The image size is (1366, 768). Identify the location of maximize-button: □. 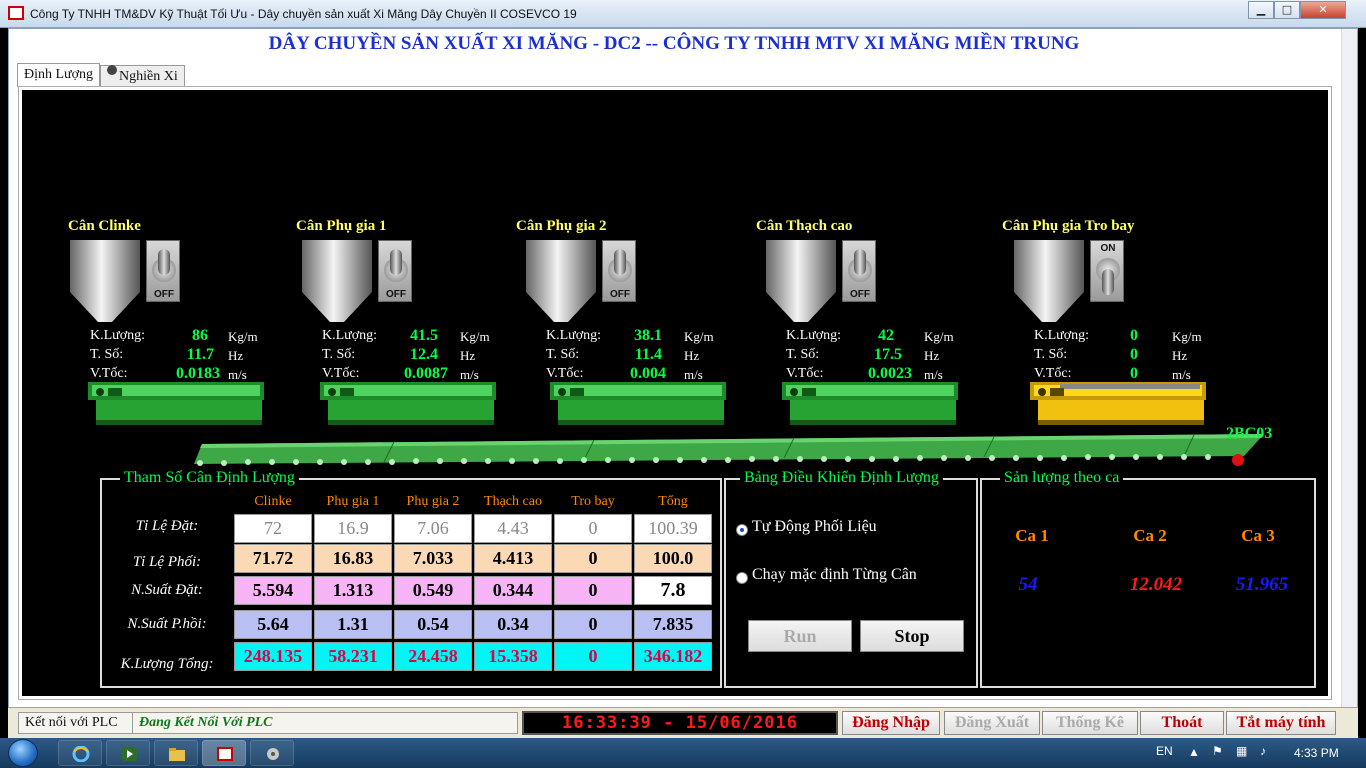
(1287, 10).